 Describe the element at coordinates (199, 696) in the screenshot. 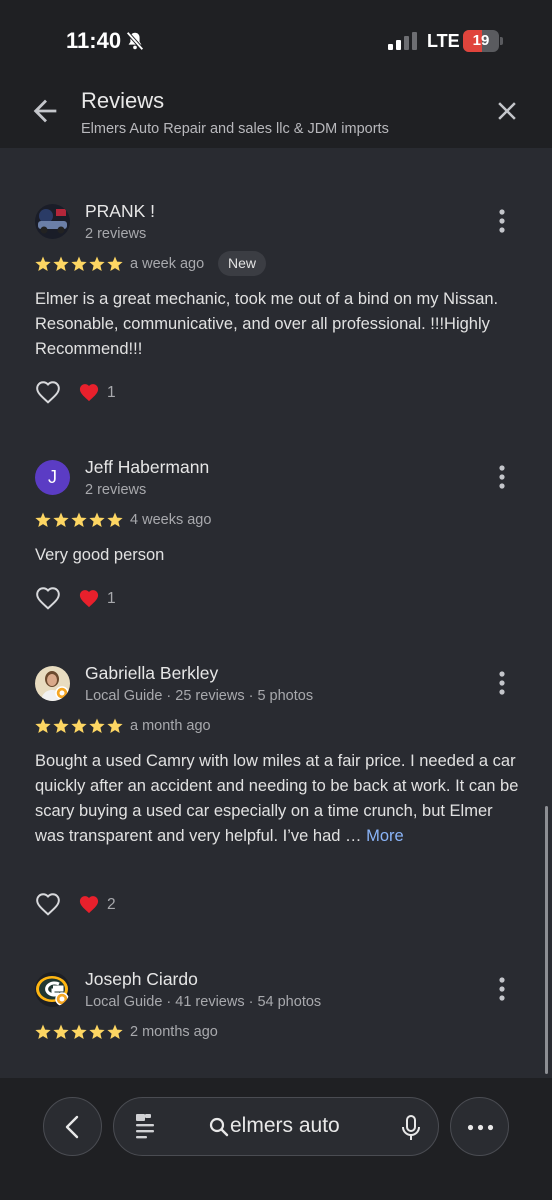

I see `reviewer-meta: Local Guide · 25 reviews · 5 photos` at that location.